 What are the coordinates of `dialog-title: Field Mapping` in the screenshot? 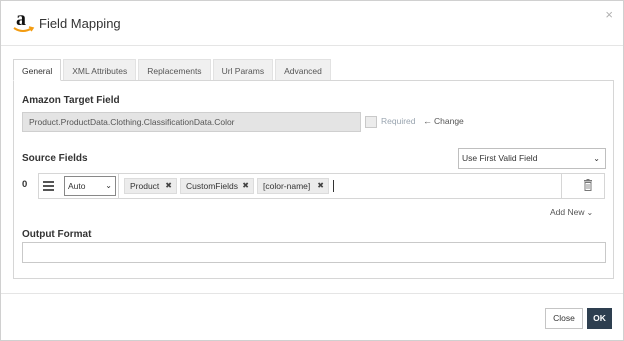 It's located at (80, 23).